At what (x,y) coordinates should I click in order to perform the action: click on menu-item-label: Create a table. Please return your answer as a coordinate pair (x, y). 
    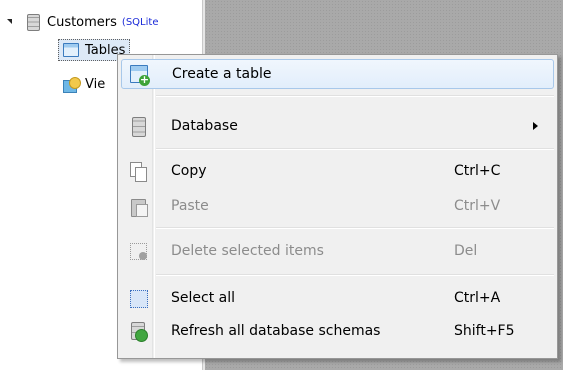
    Looking at the image, I should click on (222, 74).